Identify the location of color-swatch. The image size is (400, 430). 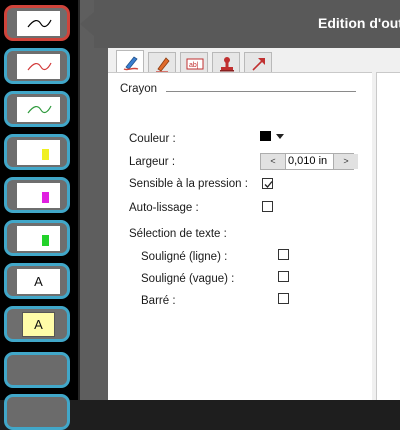
(265, 136).